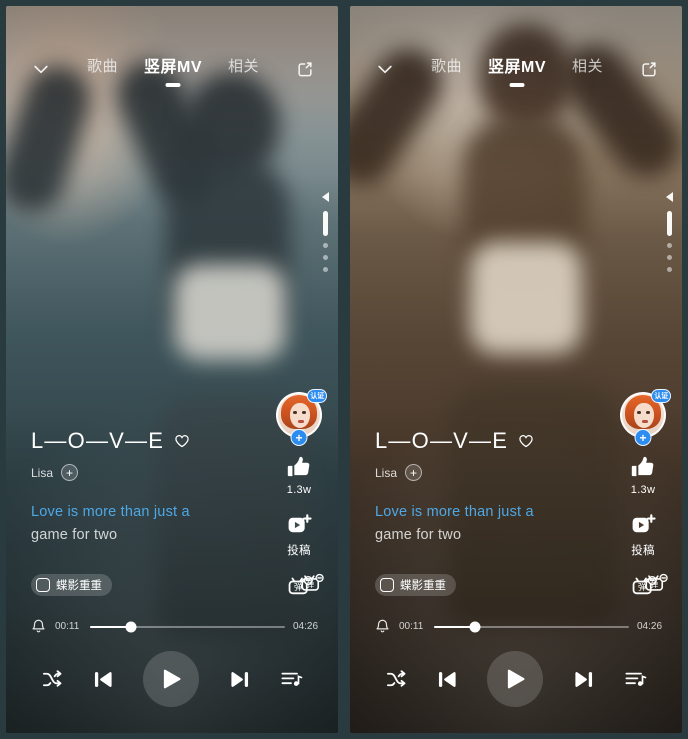 The height and width of the screenshot is (739, 688). What do you see at coordinates (490, 472) in the screenshot?
I see `artist-row: Lisa +` at bounding box center [490, 472].